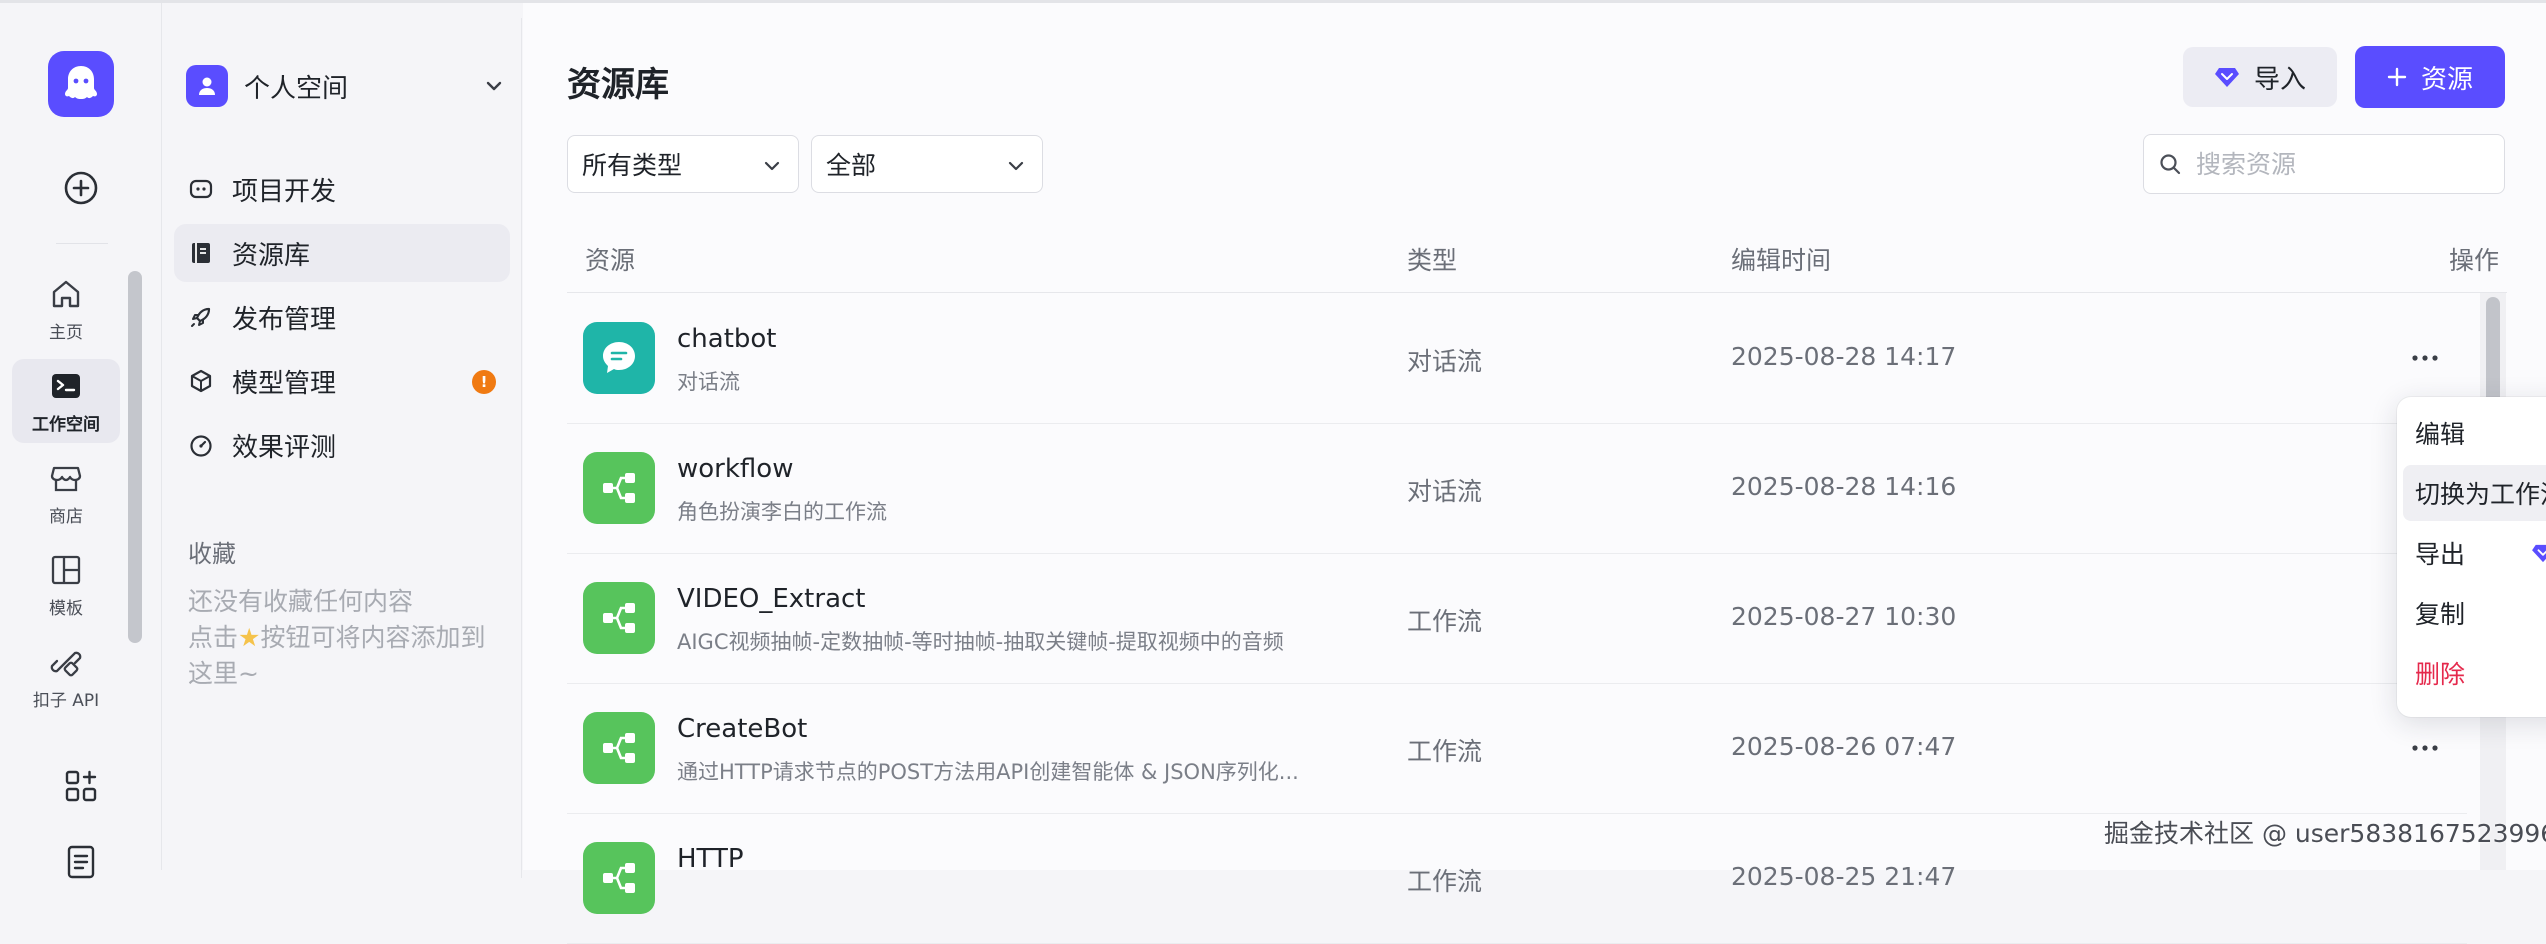 Image resolution: width=2546 pixels, height=944 pixels. Describe the element at coordinates (81, 786) in the screenshot. I see `apps-button` at that location.